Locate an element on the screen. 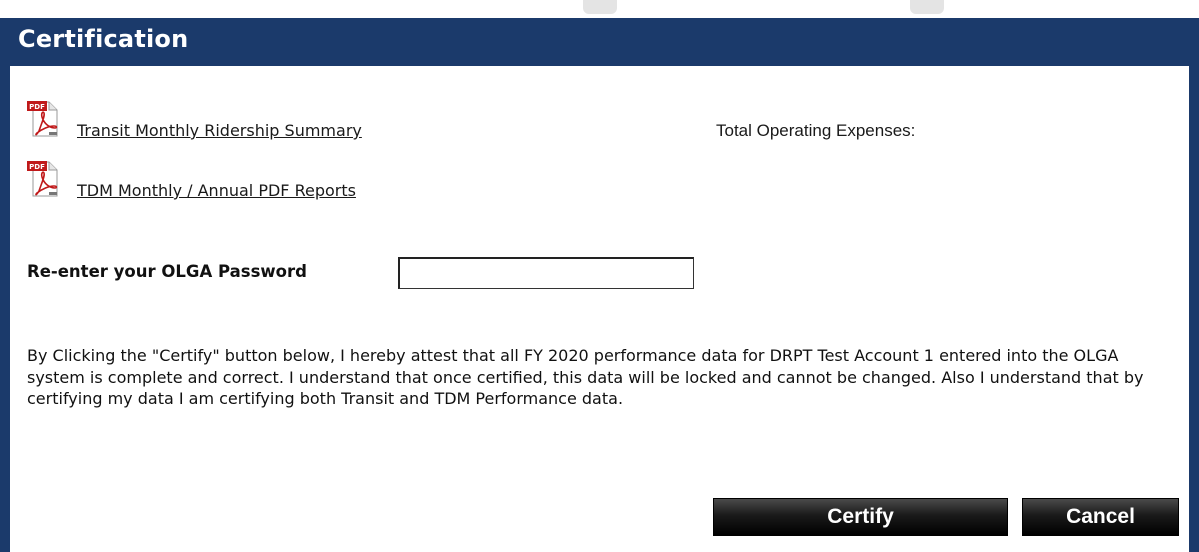  tab-ghost-left is located at coordinates (600, 7).